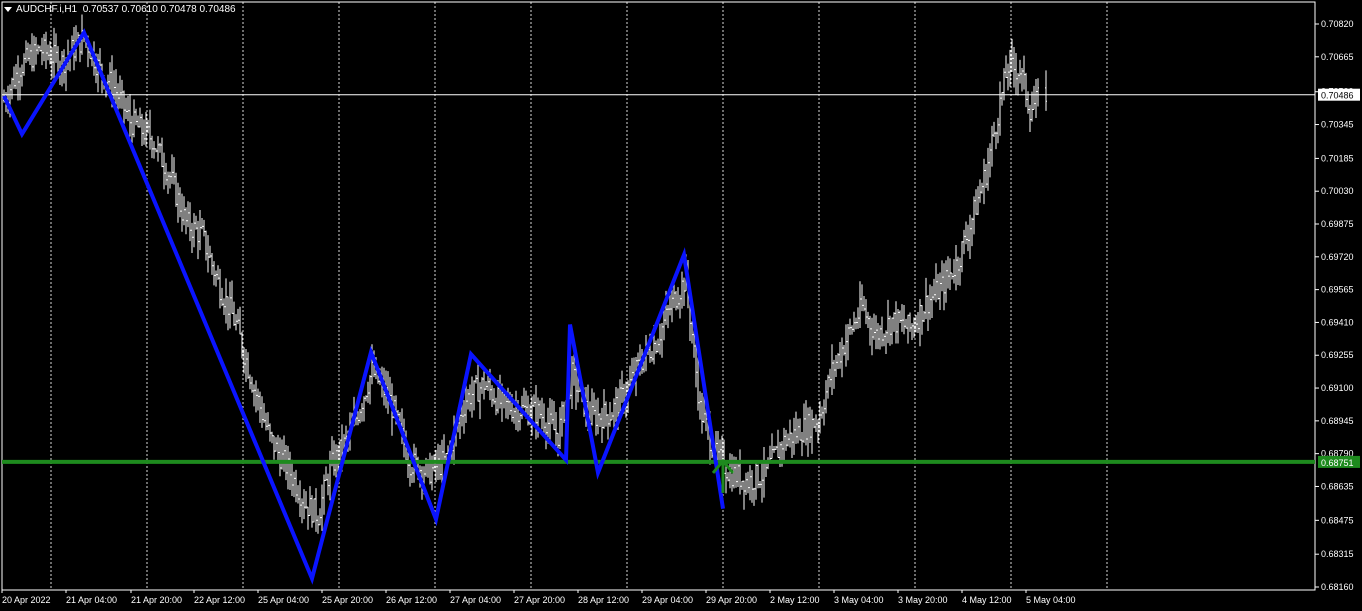 This screenshot has width=1362, height=611. I want to click on time-axis-label: 21 Apr 04:00, so click(91, 600).